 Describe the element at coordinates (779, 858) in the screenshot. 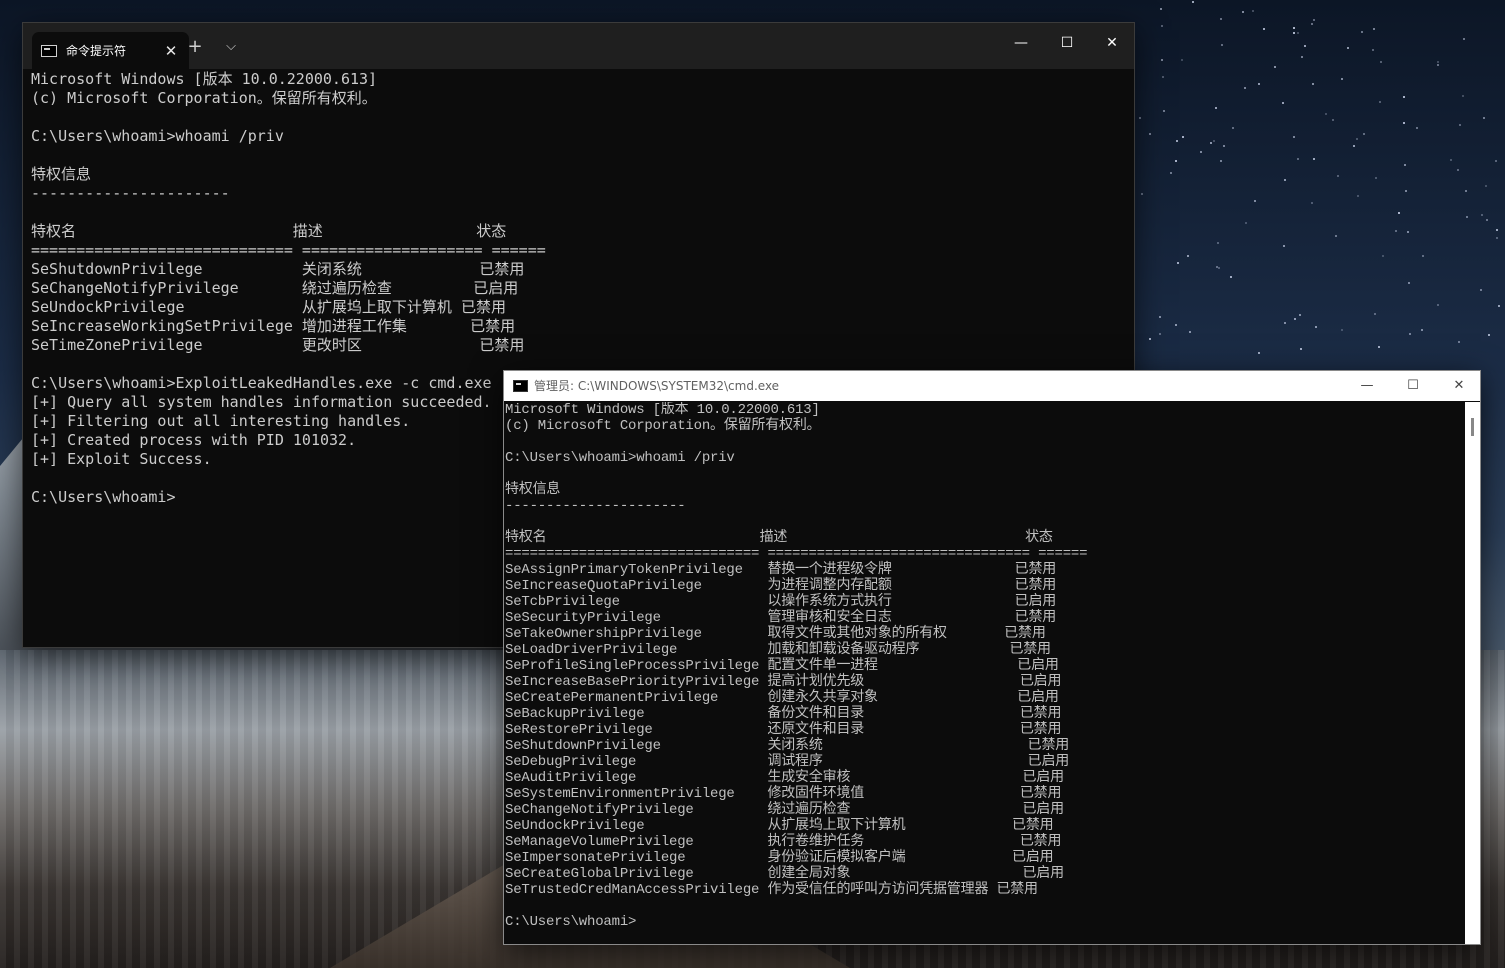

I see `output-line: SeImpersonatePrivilege 身份验证后模拟客户端 已启用` at that location.